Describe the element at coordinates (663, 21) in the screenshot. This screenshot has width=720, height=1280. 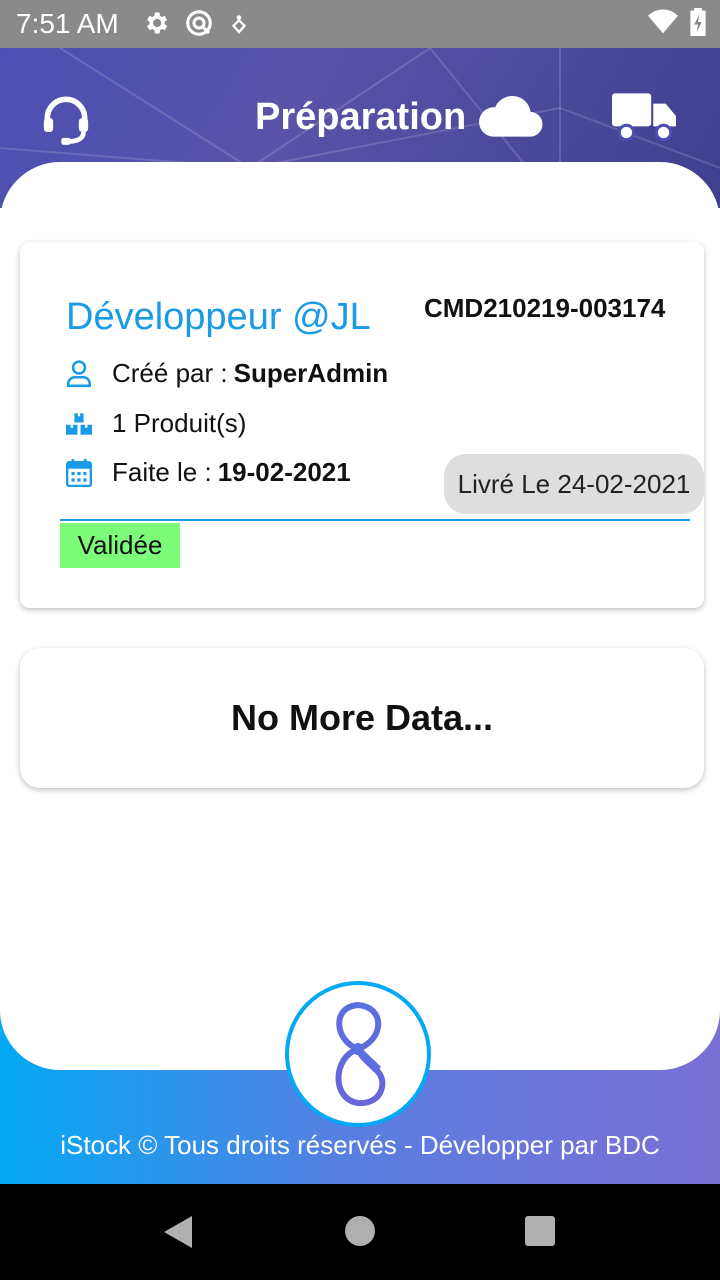
I see `wifi-icon` at that location.